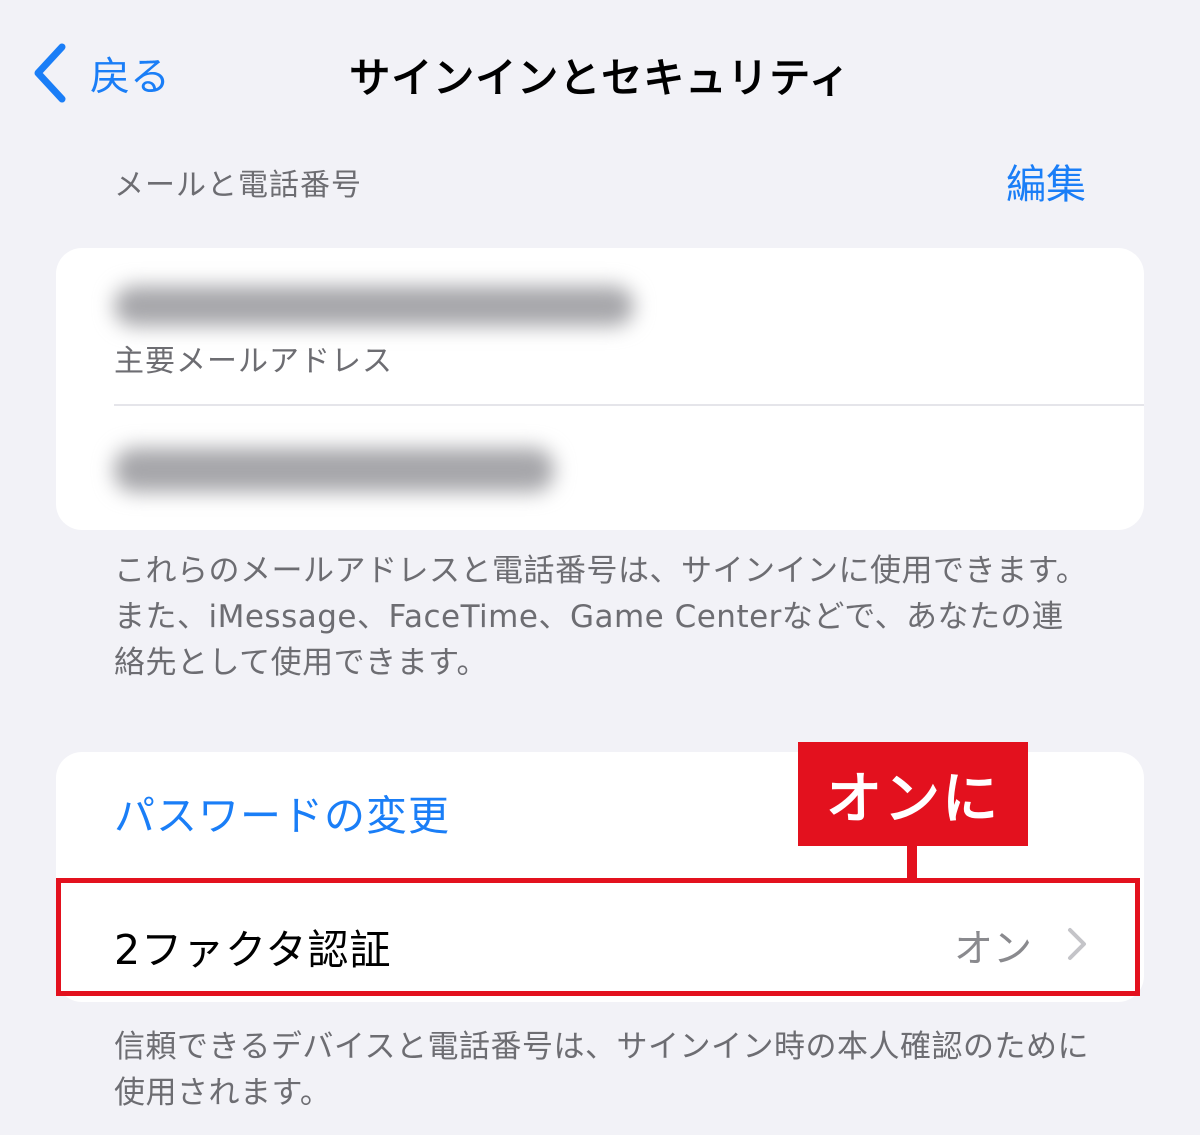 This screenshot has height=1135, width=1200. What do you see at coordinates (238, 185) in the screenshot?
I see `email-section-header: メールと電話番号` at bounding box center [238, 185].